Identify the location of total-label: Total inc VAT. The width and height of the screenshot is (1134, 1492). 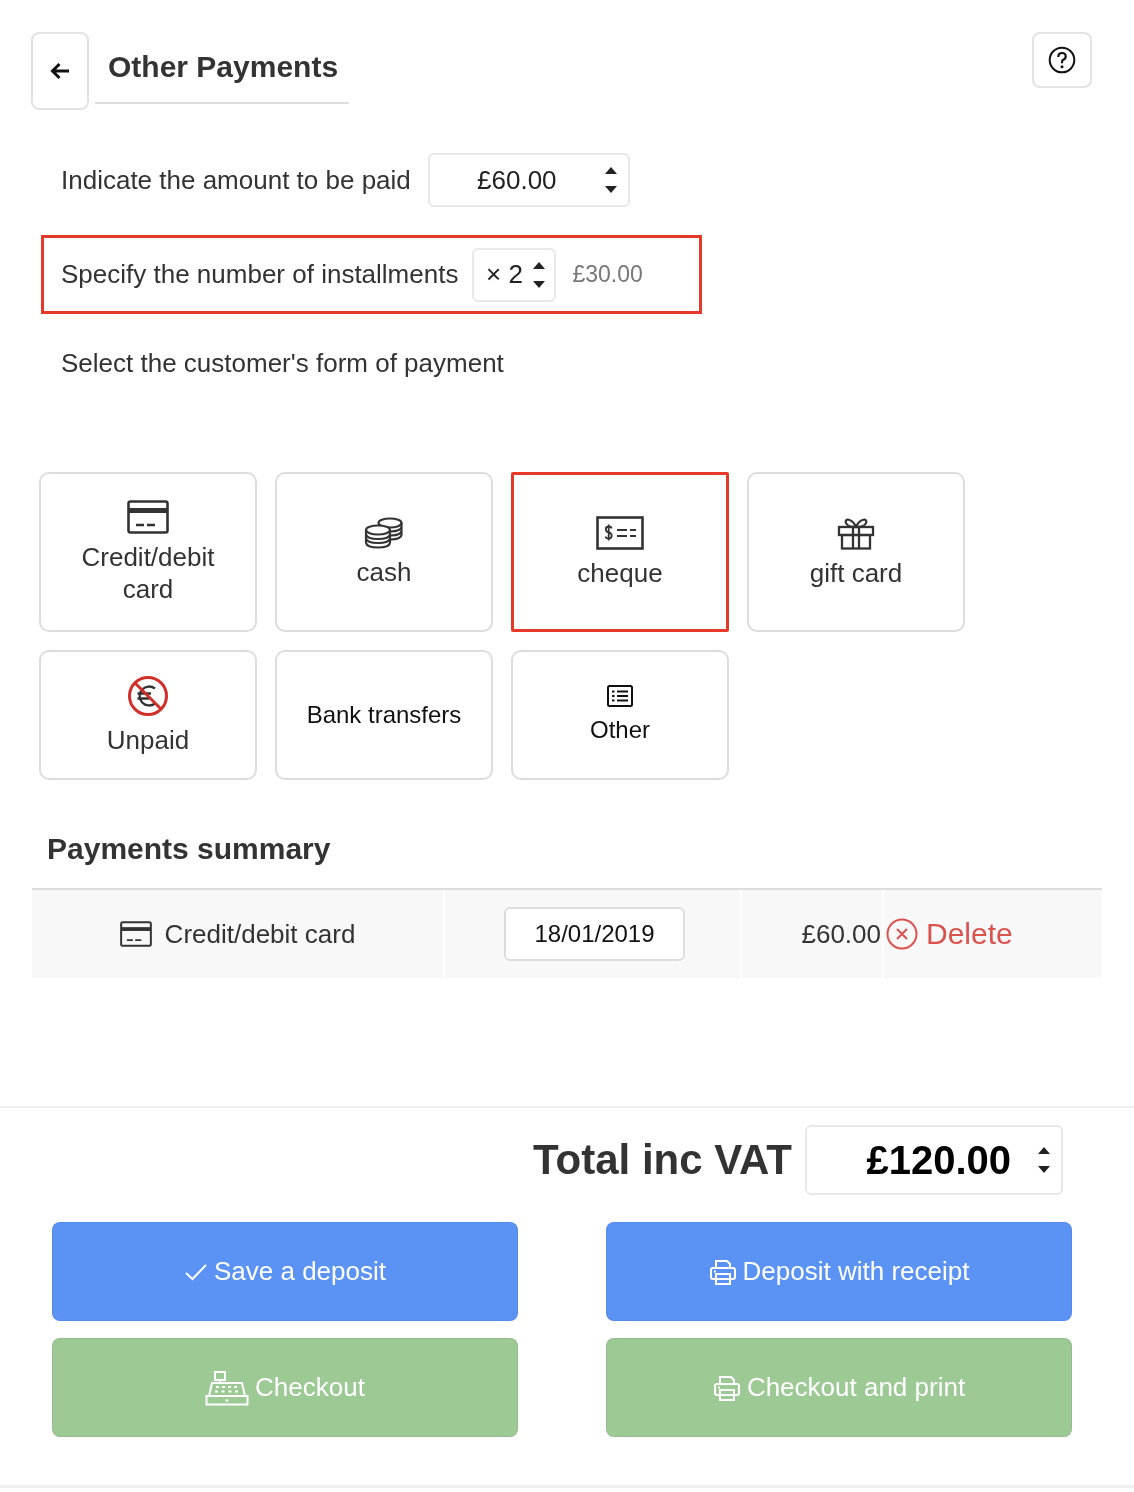
(662, 1160).